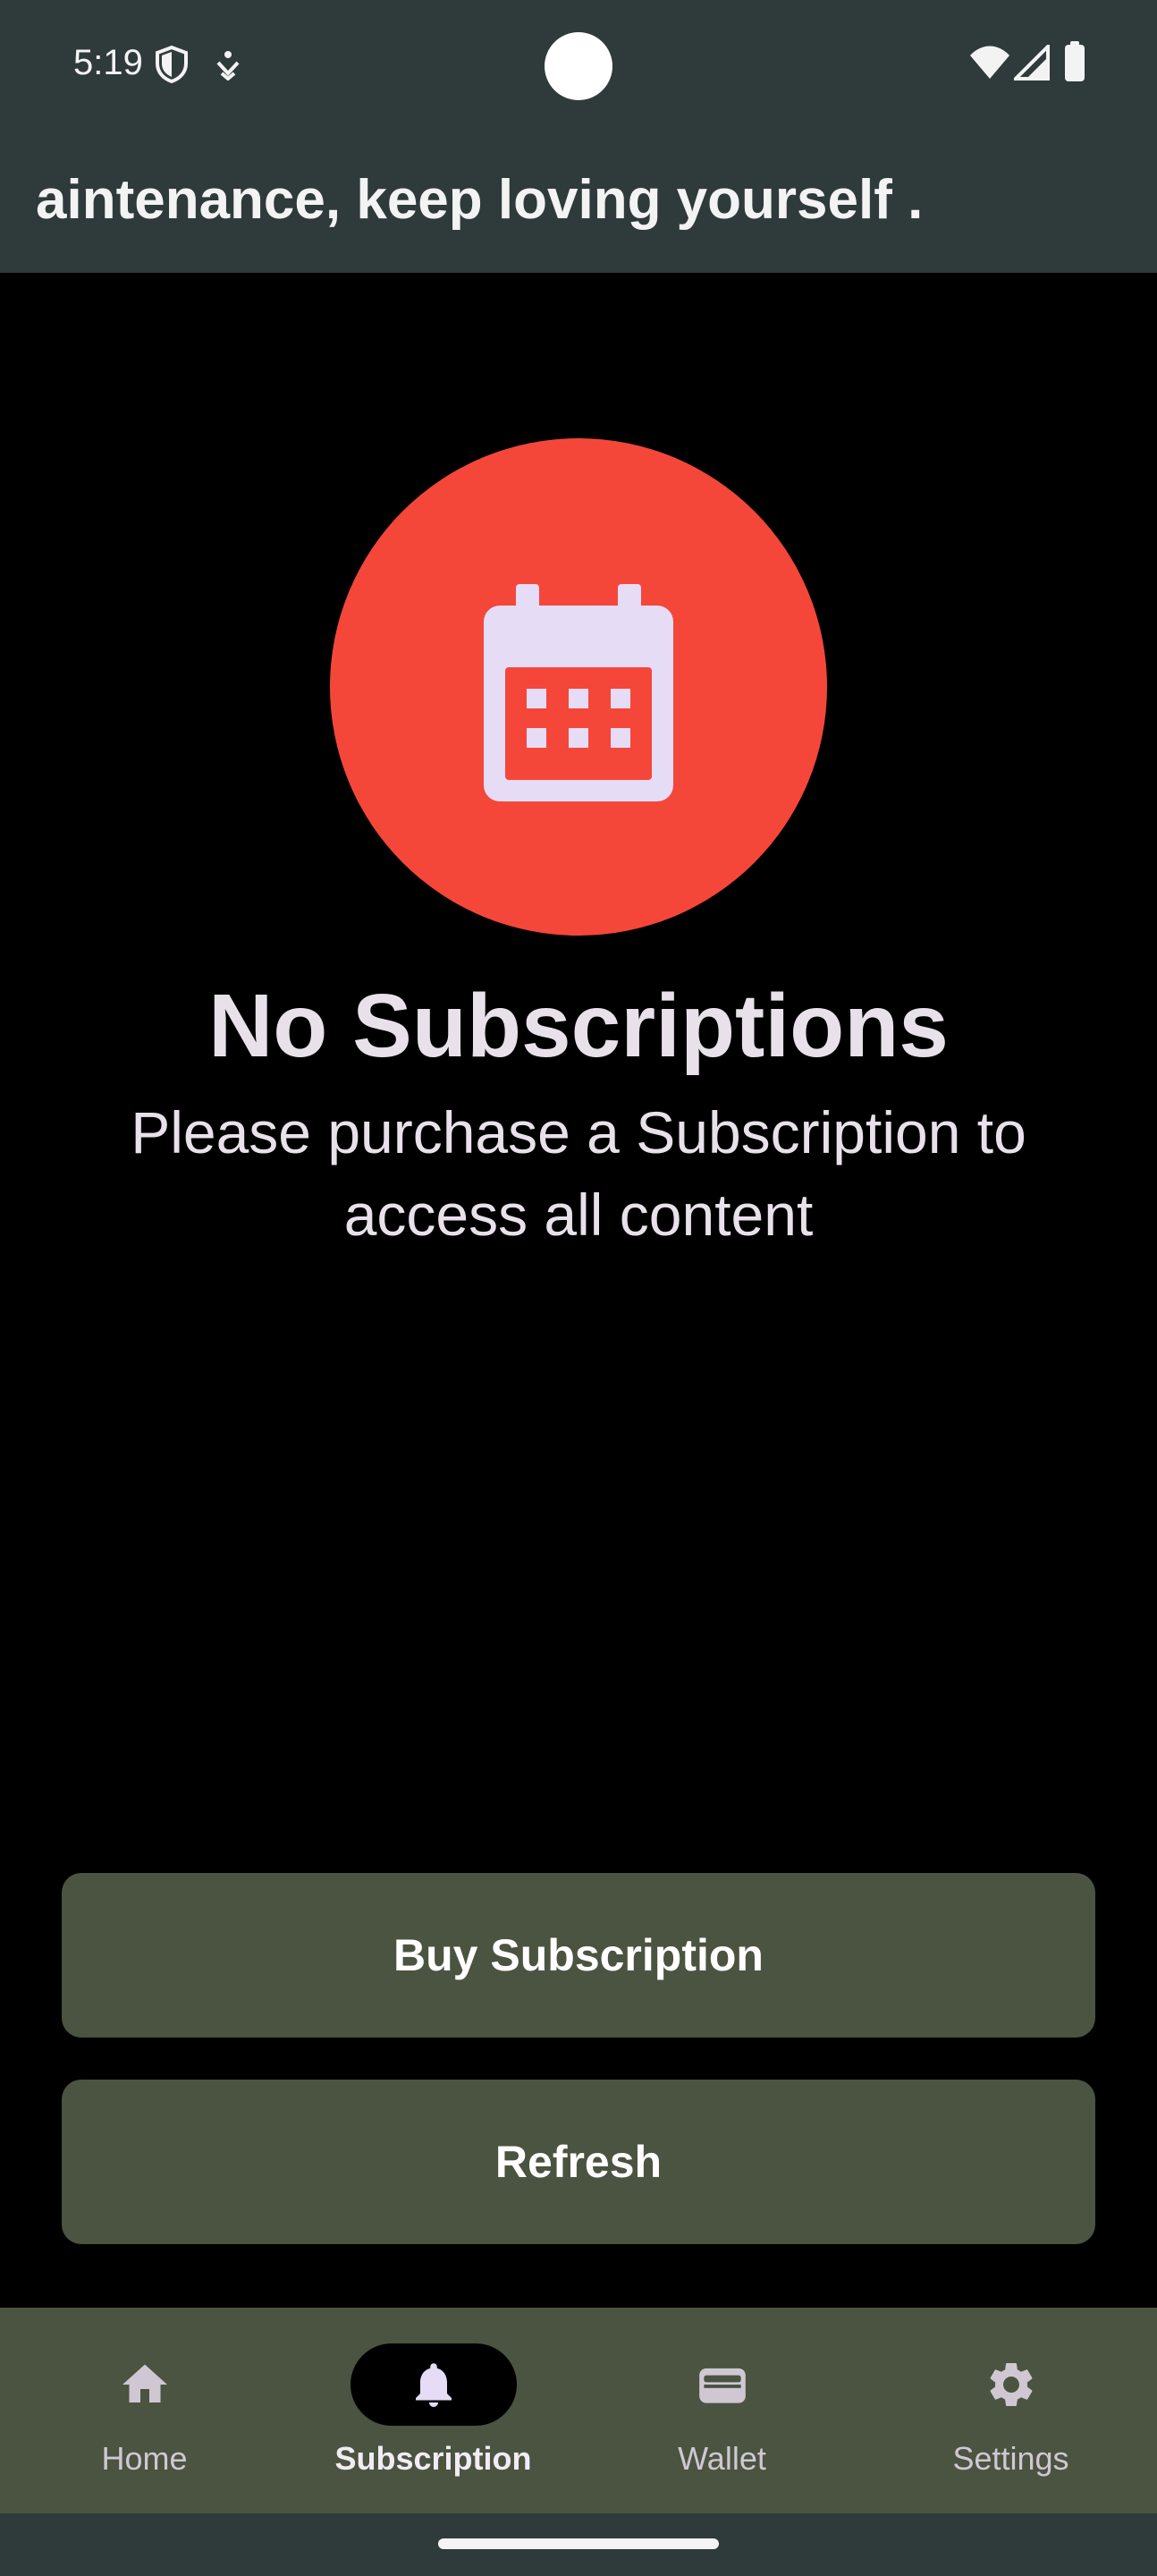 The width and height of the screenshot is (1157, 2576). Describe the element at coordinates (1030, 63) in the screenshot. I see `signal-icon` at that location.